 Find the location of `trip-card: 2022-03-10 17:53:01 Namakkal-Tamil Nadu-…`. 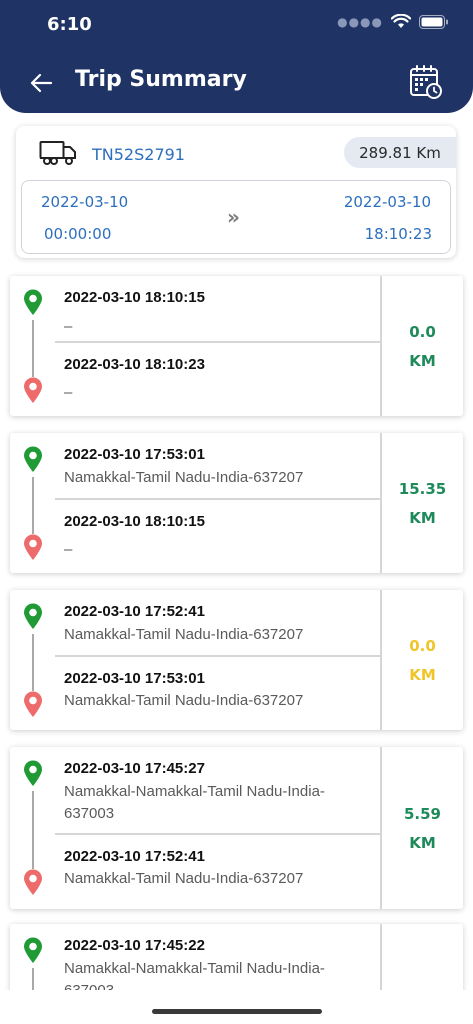

trip-card: 2022-03-10 17:53:01 Namakkal-Tamil Nadu-… is located at coordinates (236, 503).